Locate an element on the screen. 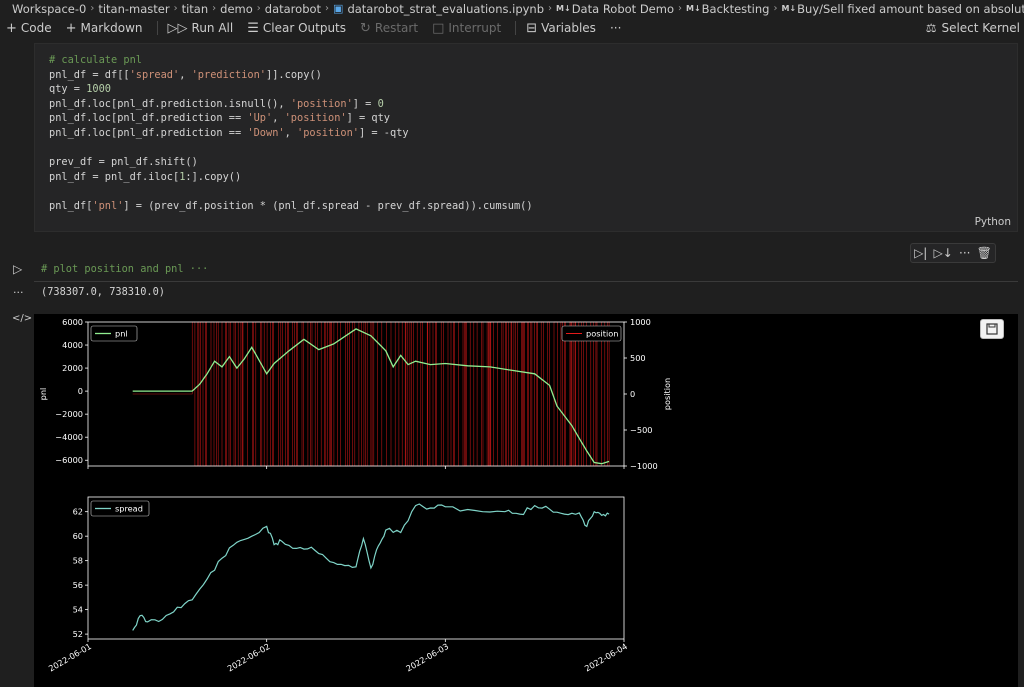 This screenshot has height=687, width=1024. output-text: (738307.0, 738310.0) is located at coordinates (103, 292).